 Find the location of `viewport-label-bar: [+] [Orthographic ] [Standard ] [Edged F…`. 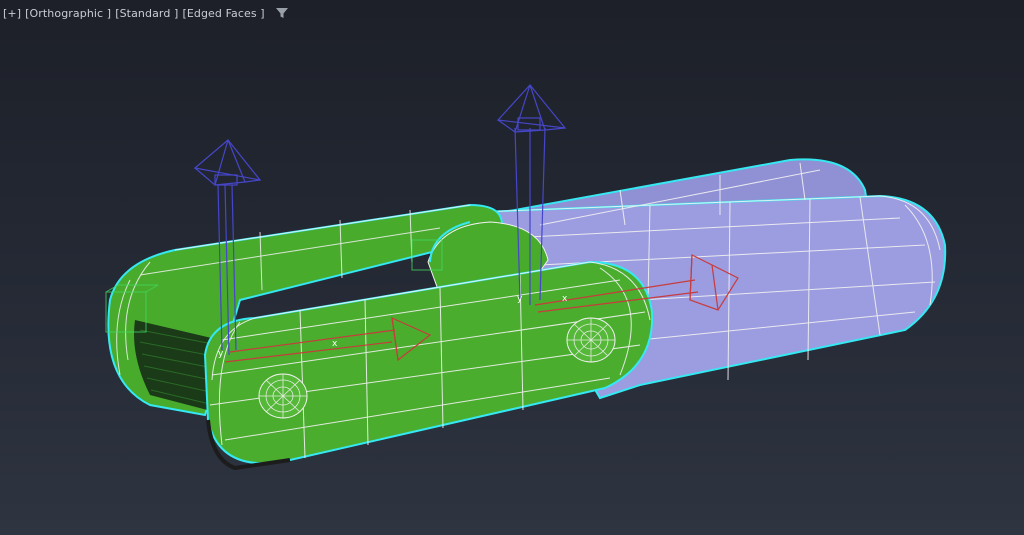

viewport-label-bar: [+] [Orthographic ] [Standard ] [Edged F… is located at coordinates (146, 13).